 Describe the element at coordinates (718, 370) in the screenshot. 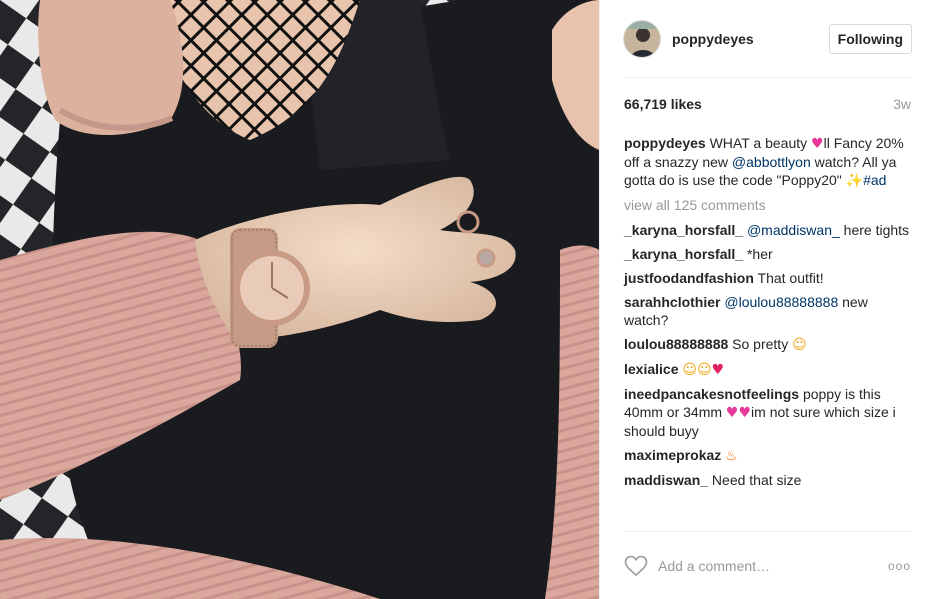

I see `red-heart-emoji-icon: ♥` at that location.